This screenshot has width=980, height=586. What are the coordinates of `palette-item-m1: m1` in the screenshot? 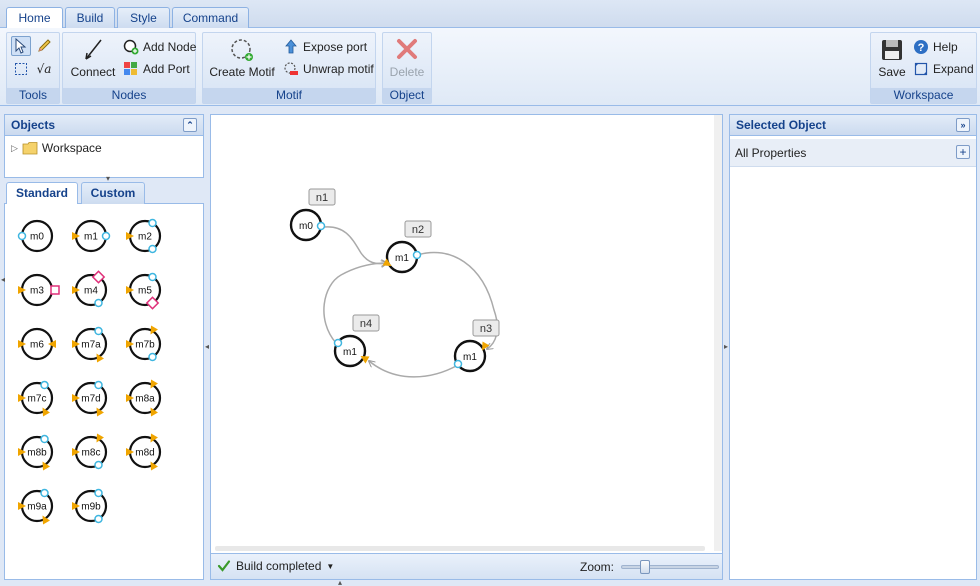 It's located at (91, 236).